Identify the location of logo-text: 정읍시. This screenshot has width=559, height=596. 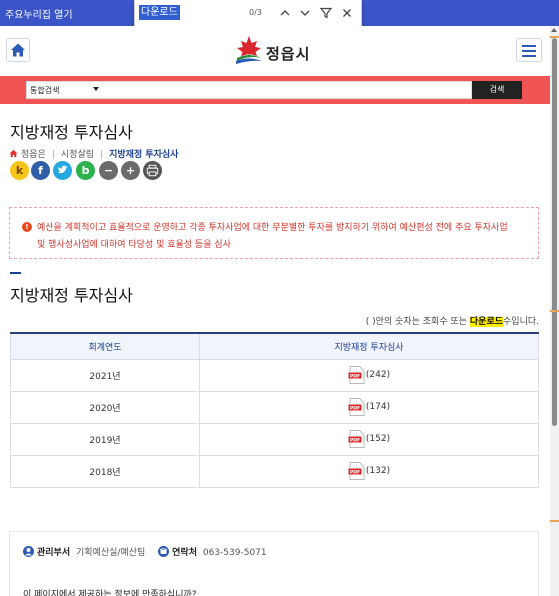
(288, 54).